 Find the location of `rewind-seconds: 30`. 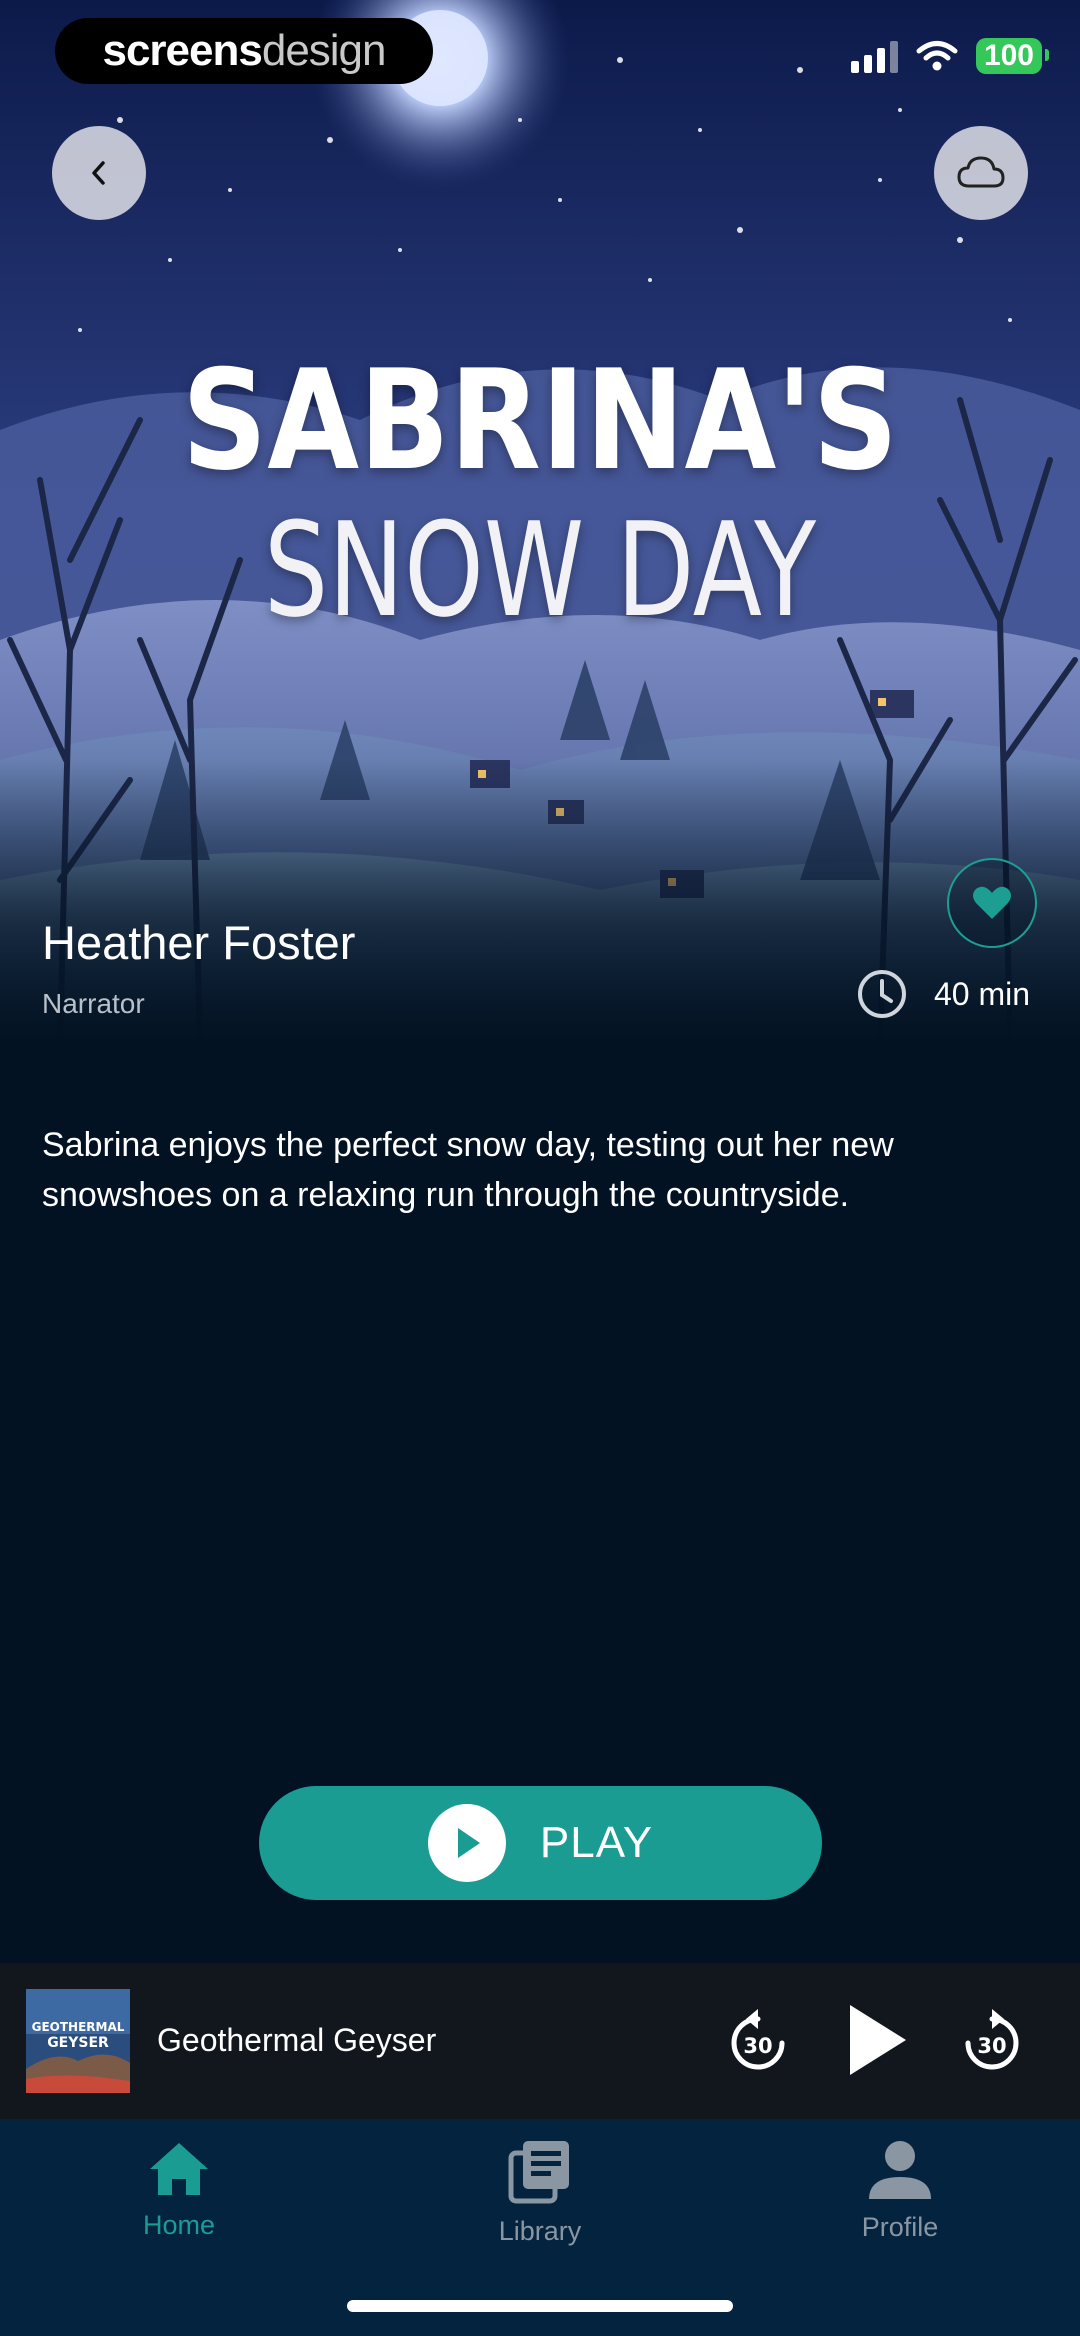

rewind-seconds: 30 is located at coordinates (757, 2046).